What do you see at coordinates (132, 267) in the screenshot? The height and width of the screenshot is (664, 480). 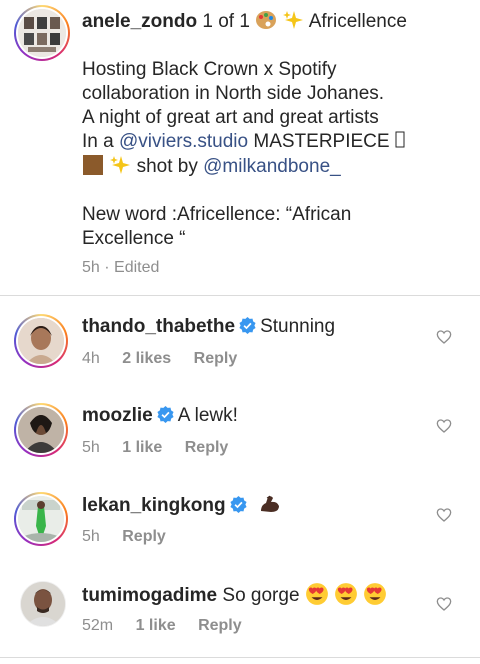 I see `caption-edited: · Edited` at bounding box center [132, 267].